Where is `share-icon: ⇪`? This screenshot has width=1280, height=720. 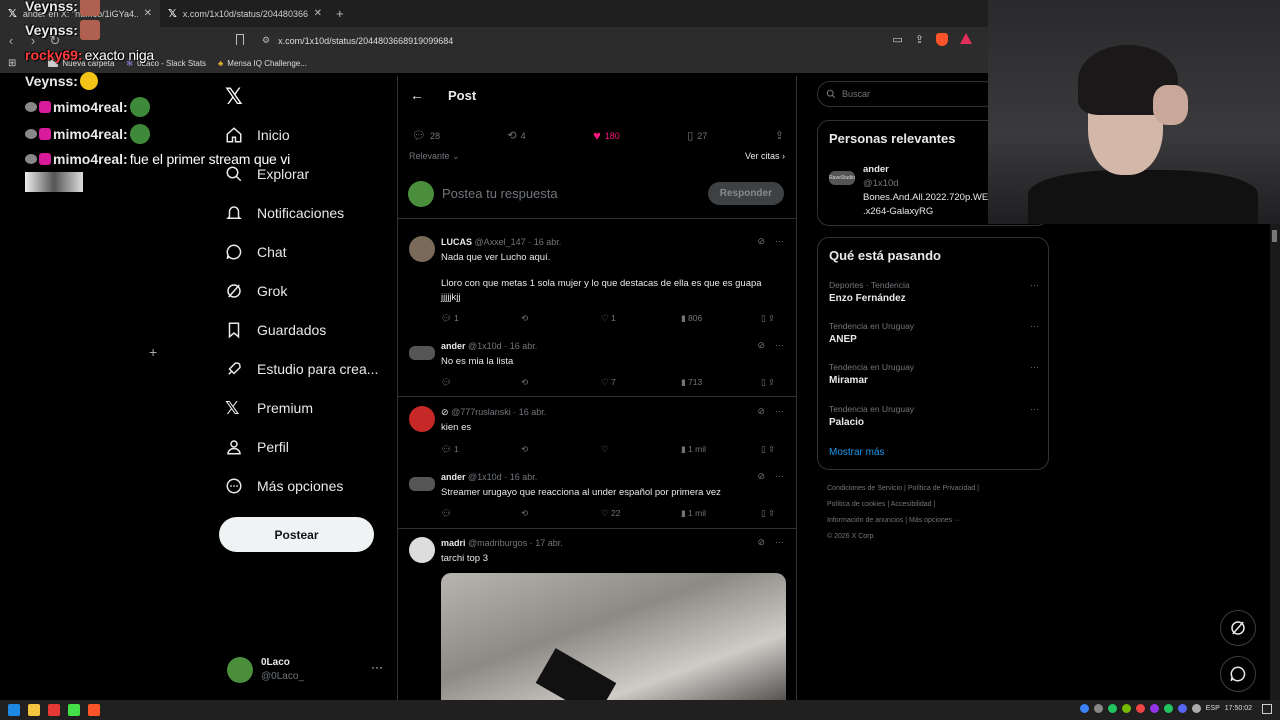
share-icon: ⇪ is located at coordinates (919, 39).